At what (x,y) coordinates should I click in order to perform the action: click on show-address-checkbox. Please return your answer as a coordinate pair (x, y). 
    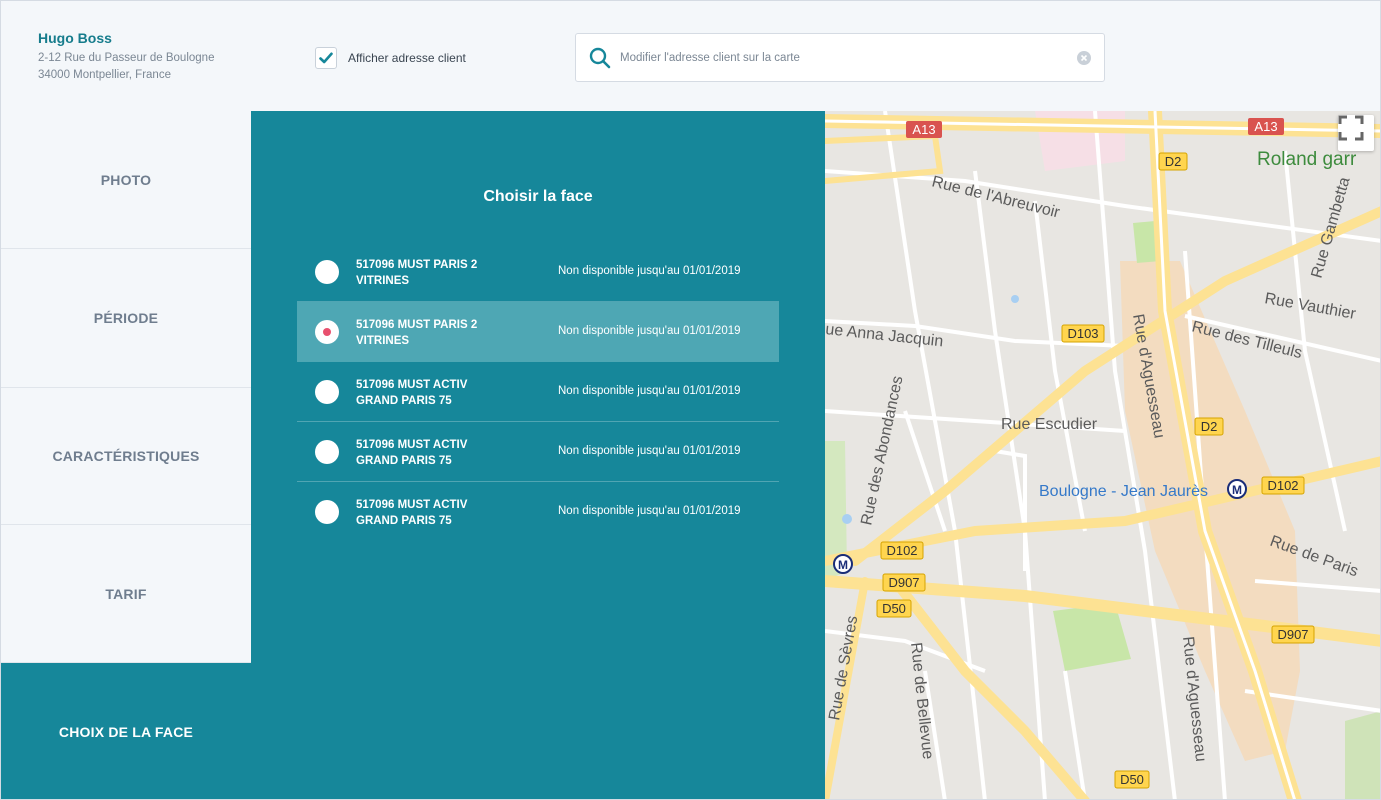
    Looking at the image, I should click on (326, 58).